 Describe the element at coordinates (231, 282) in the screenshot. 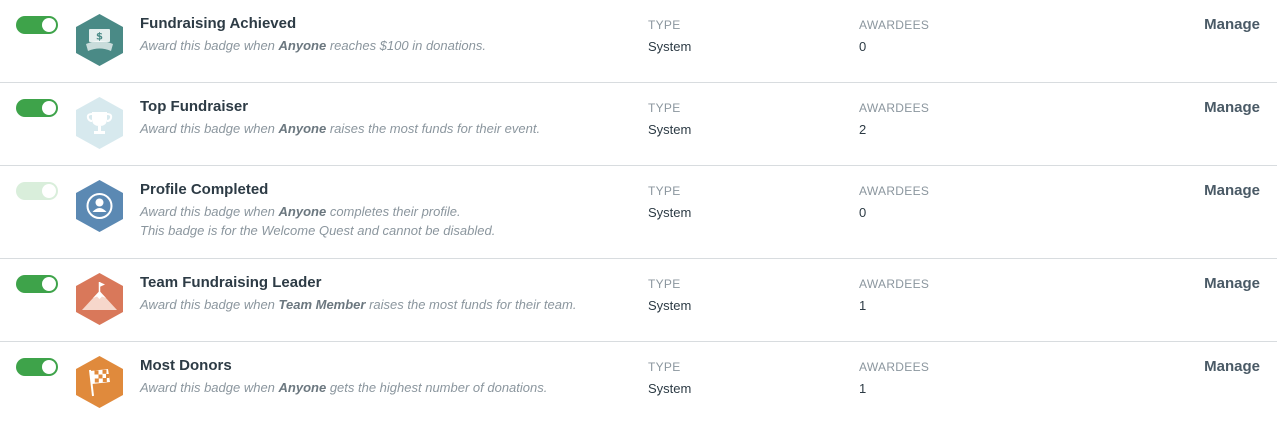

I see `badge-title: Team Fundraising Leader` at that location.